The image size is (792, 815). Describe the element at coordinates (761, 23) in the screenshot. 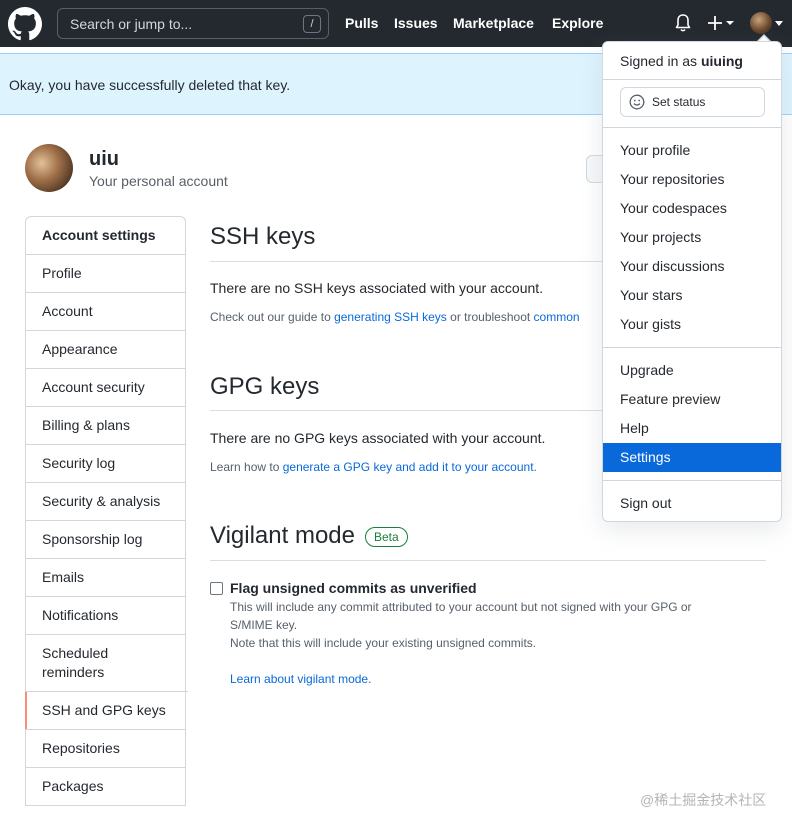

I see `user-avatar-menu` at that location.